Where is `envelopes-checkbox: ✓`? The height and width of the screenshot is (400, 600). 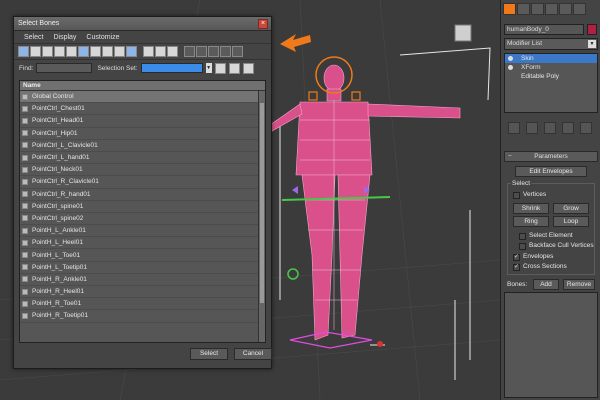 envelopes-checkbox: ✓ is located at coordinates (516, 257).